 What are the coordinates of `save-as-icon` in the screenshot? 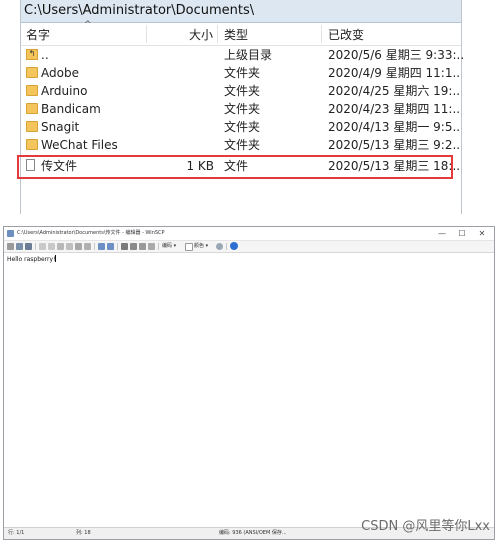 It's located at (28, 246).